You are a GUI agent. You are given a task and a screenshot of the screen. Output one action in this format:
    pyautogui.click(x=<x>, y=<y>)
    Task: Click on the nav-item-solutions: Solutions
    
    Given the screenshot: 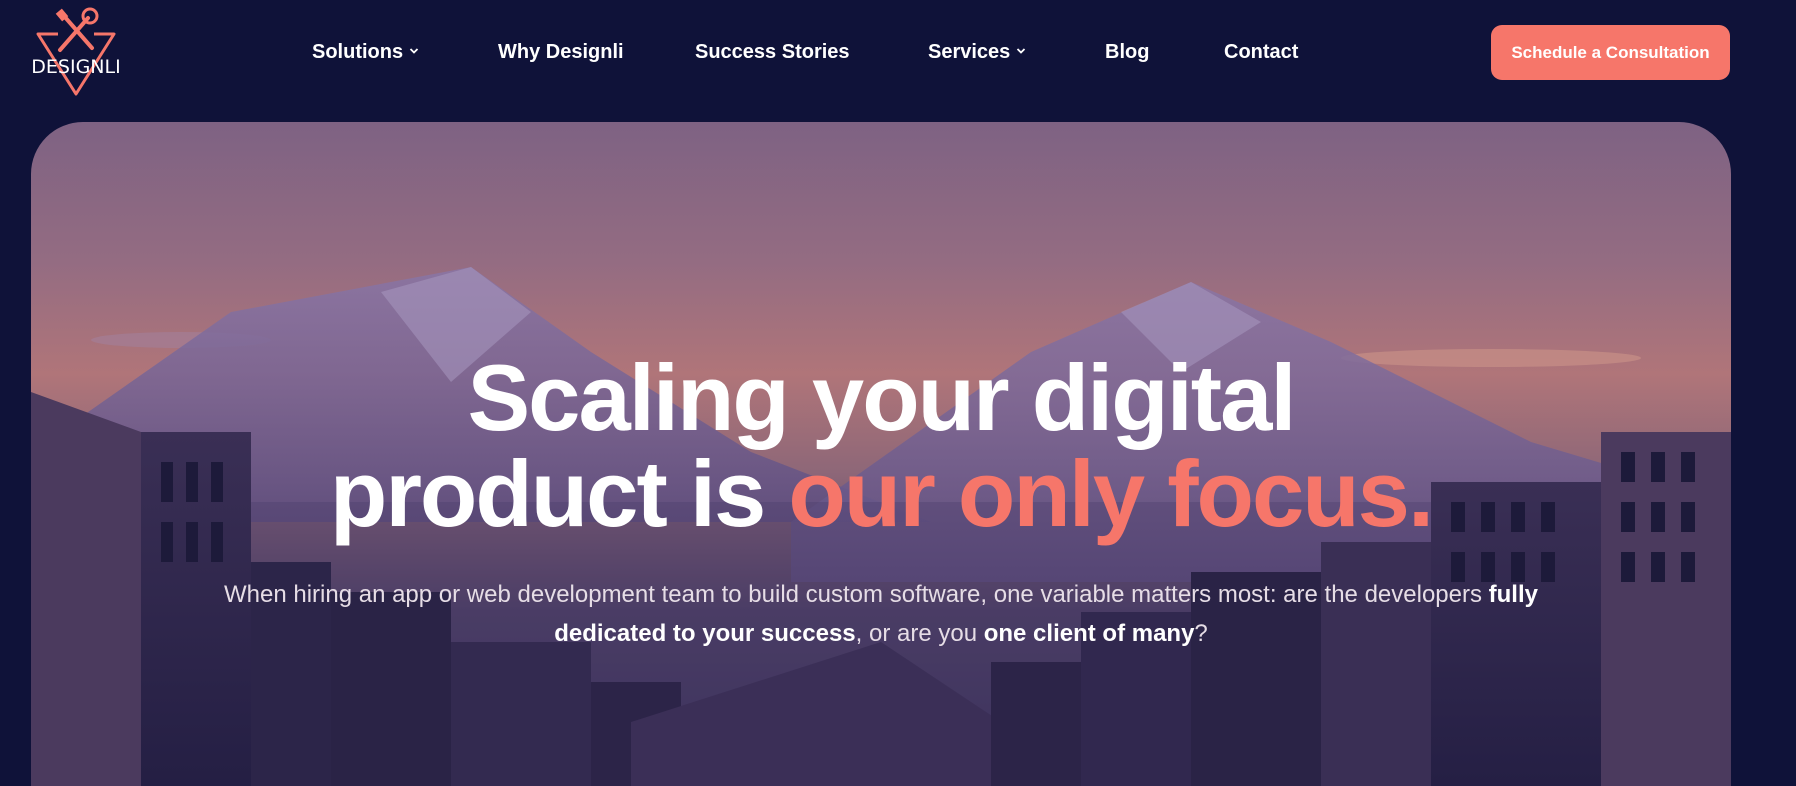 What is the action you would take?
    pyautogui.click(x=365, y=52)
    